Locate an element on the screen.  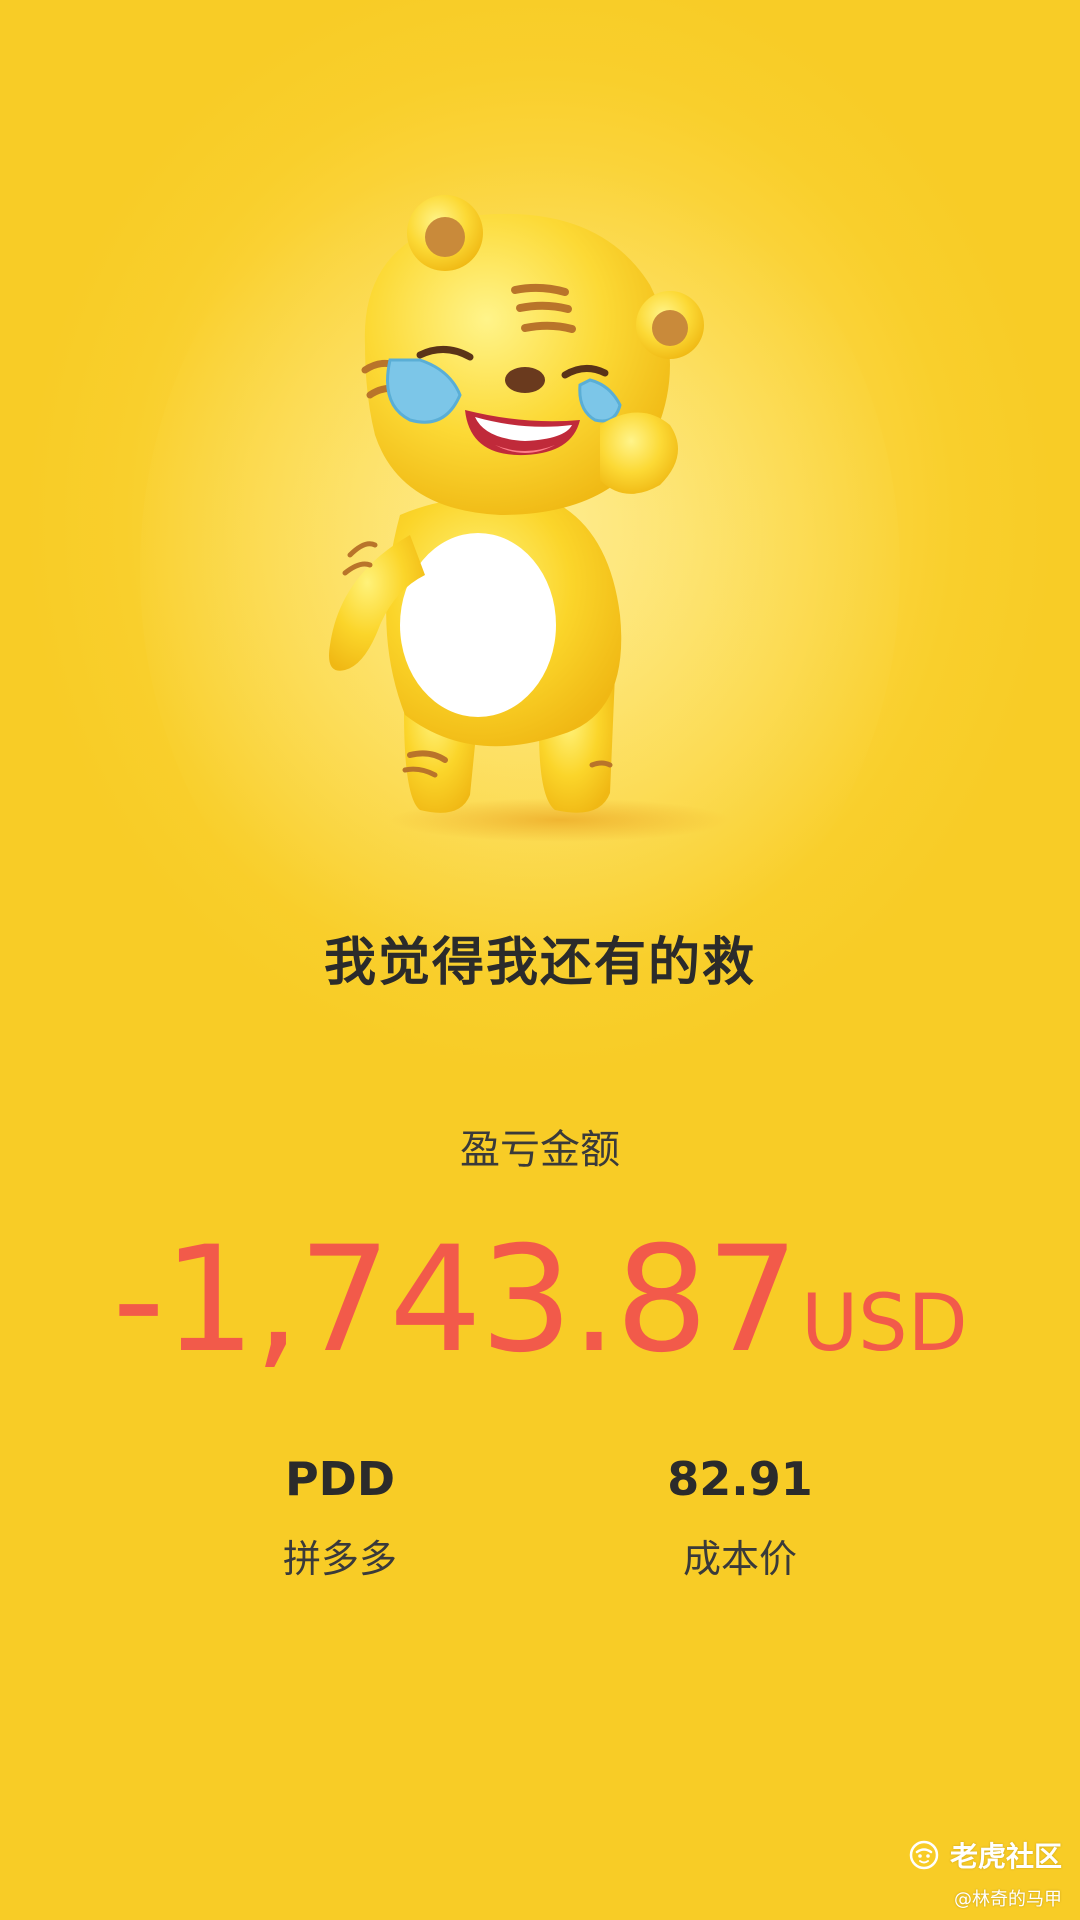
watermark-brand: 老虎社区 is located at coordinates (1005, 1856).